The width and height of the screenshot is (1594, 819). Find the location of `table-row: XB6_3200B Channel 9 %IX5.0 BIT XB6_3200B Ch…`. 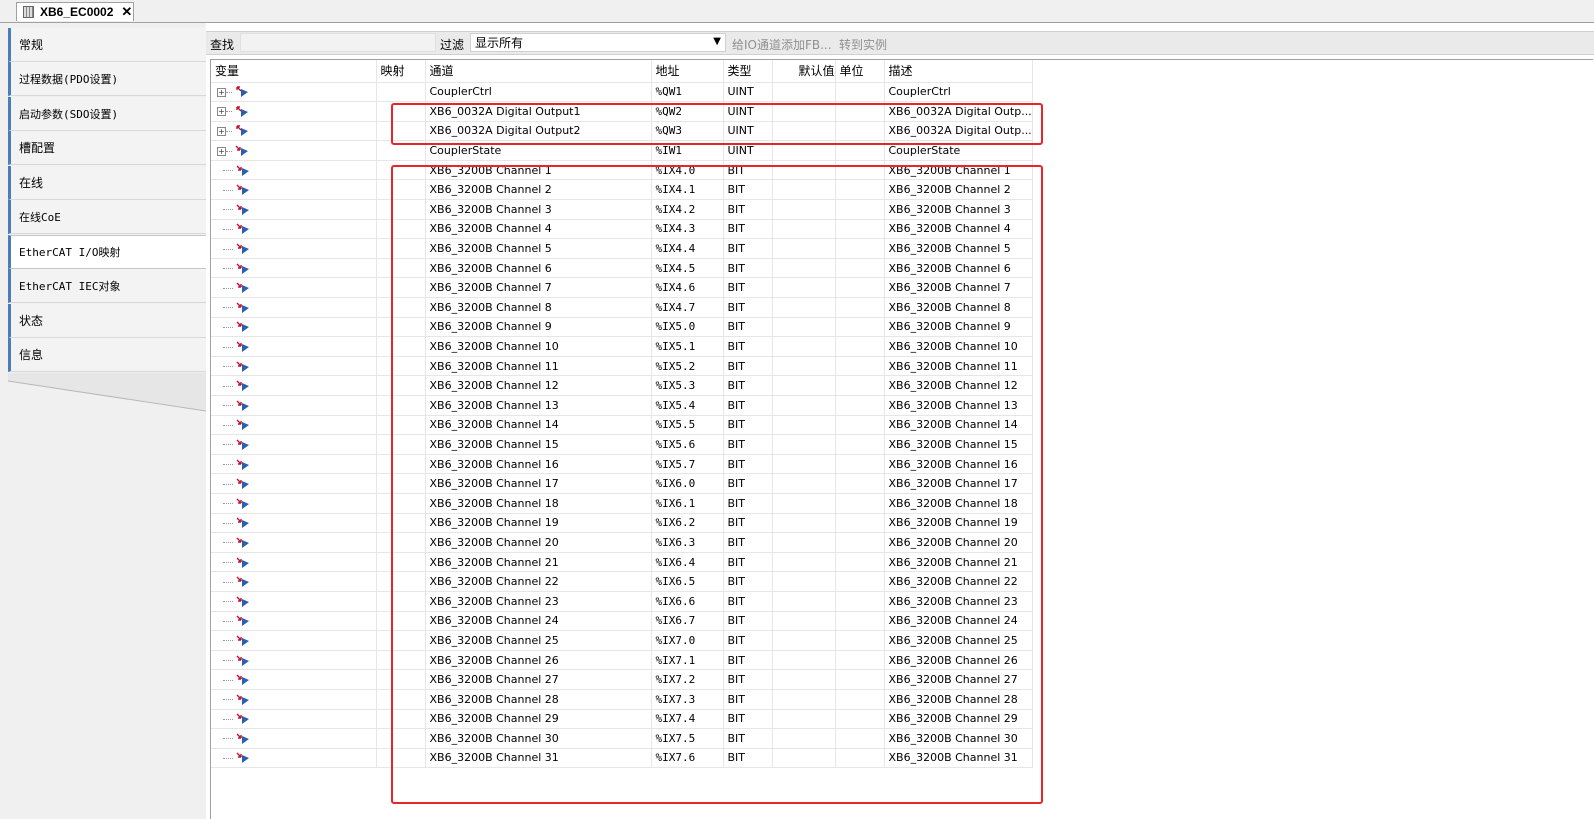

table-row: XB6_3200B Channel 9 %IX5.0 BIT XB6_3200B Ch… is located at coordinates (622, 327).